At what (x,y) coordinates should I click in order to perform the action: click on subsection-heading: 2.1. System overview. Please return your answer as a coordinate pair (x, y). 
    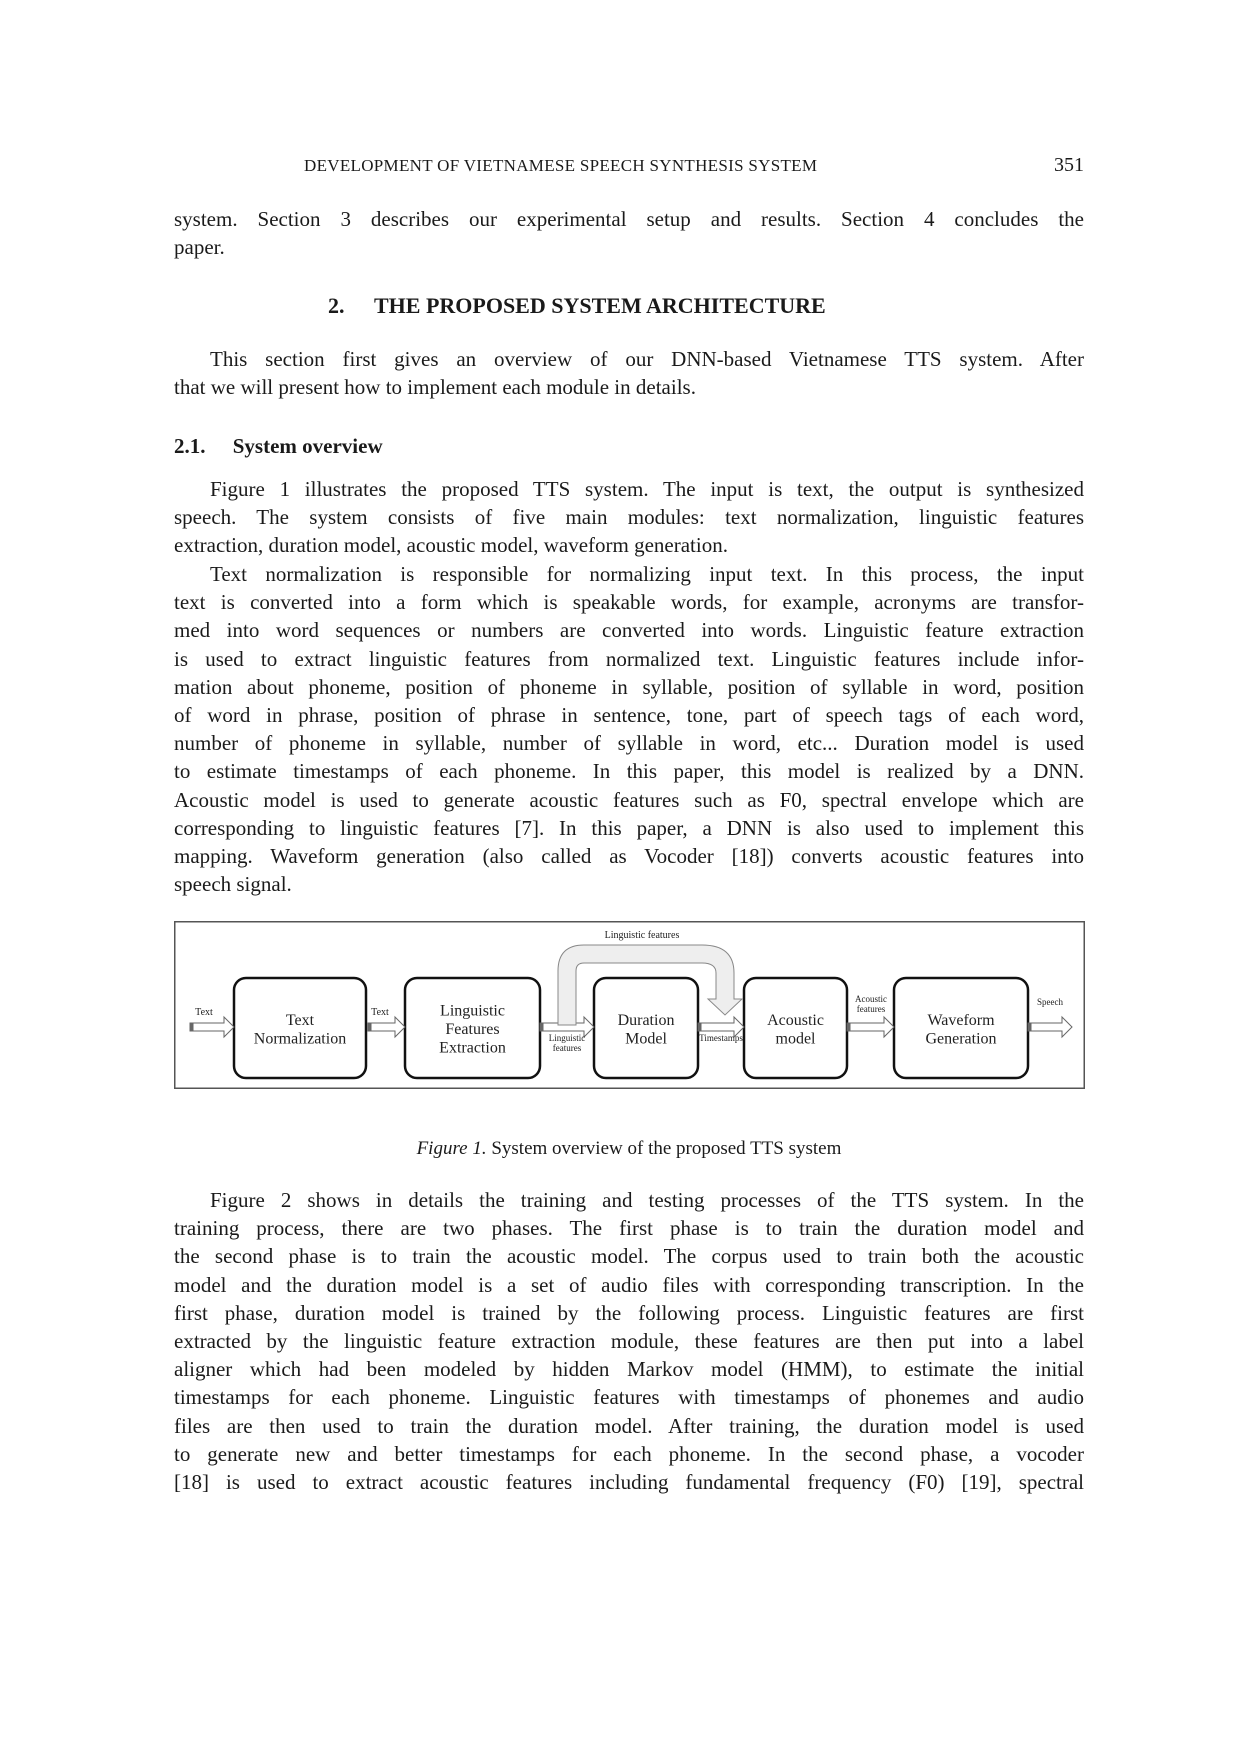
    Looking at the image, I should click on (629, 446).